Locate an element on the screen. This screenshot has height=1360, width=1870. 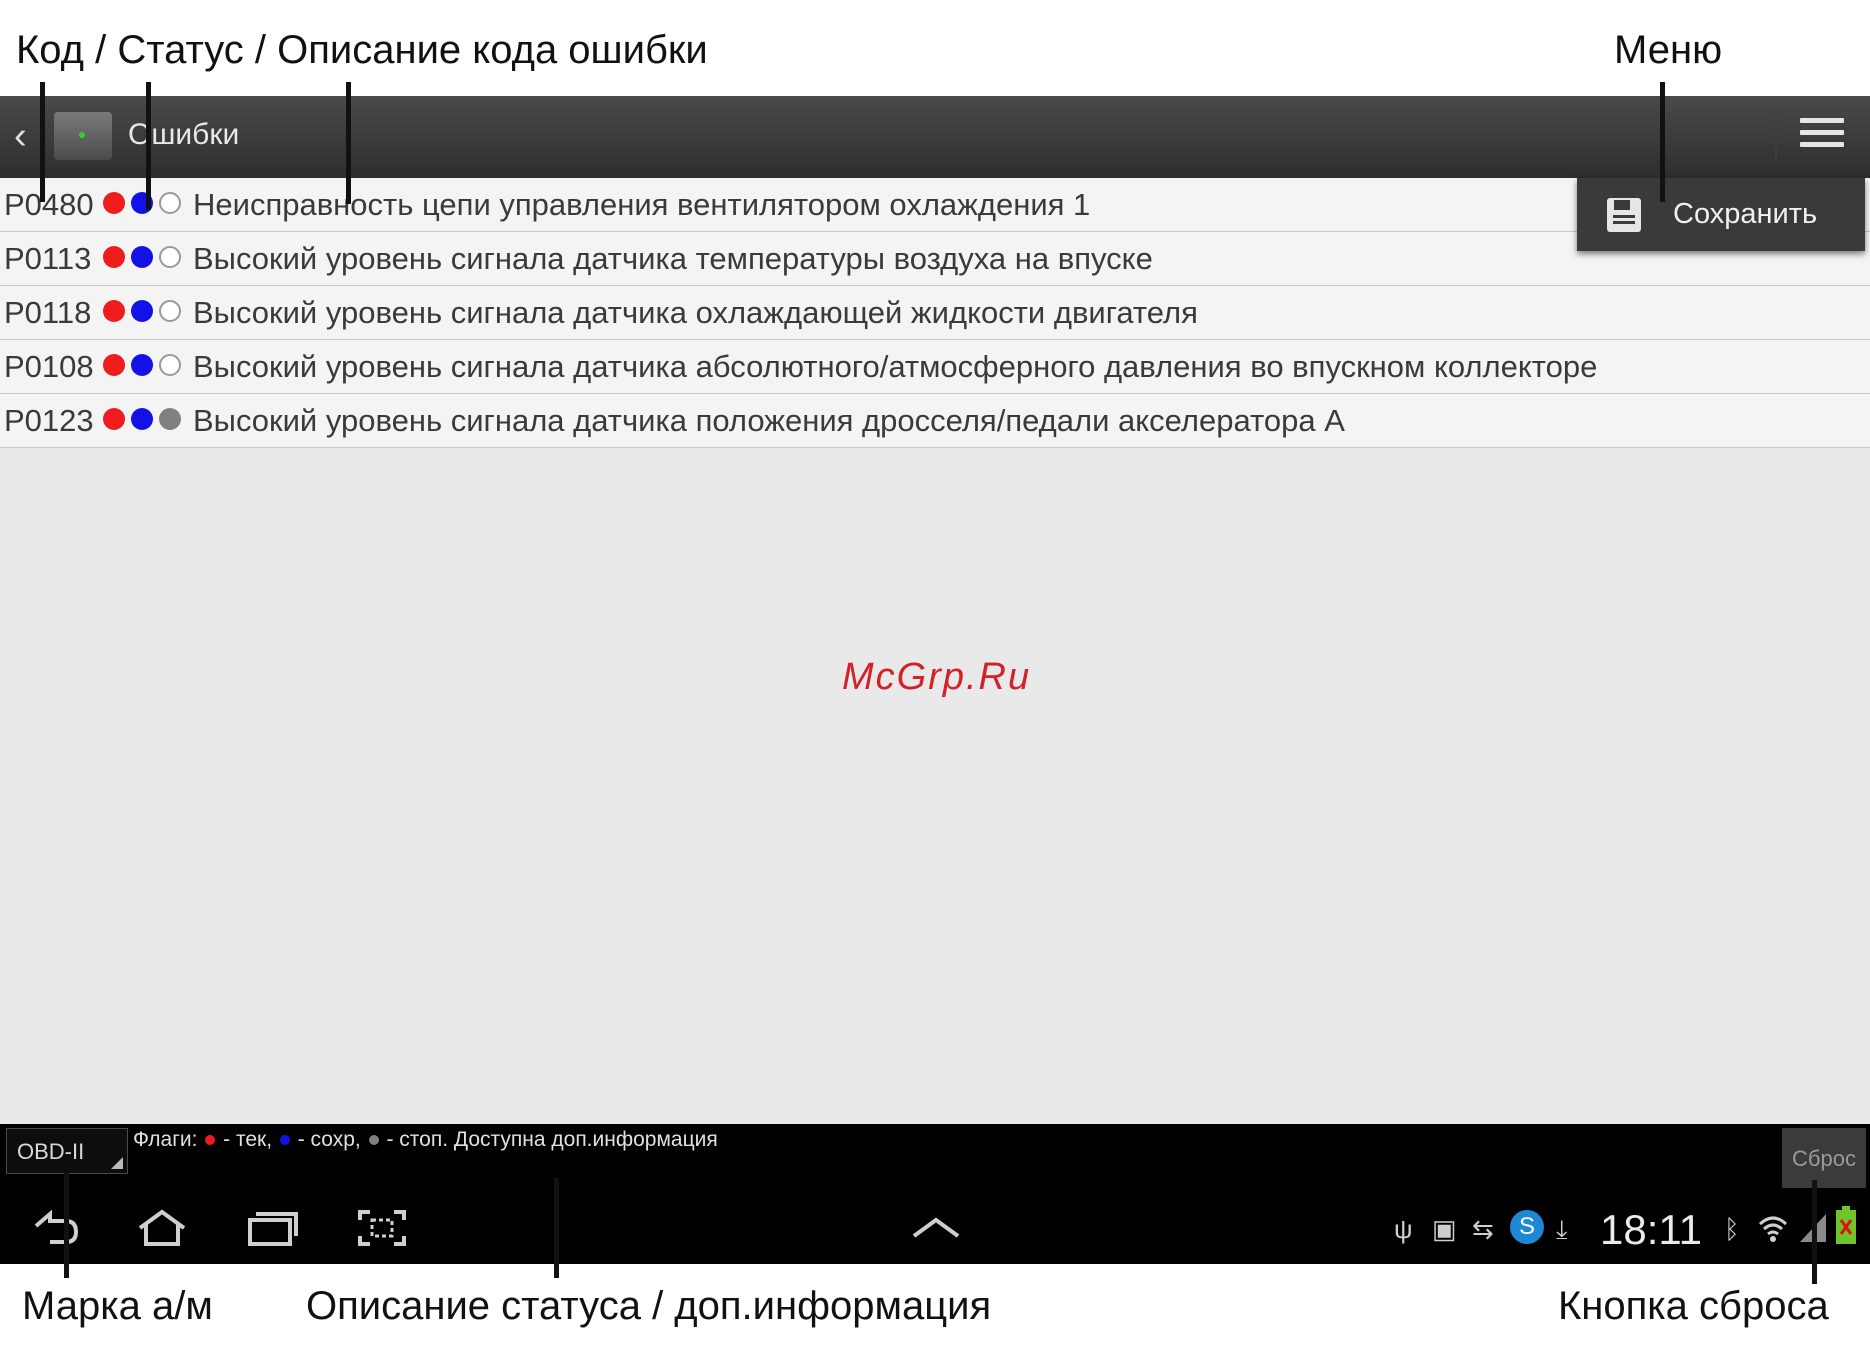
page-title: Ошибки is located at coordinates (184, 134).